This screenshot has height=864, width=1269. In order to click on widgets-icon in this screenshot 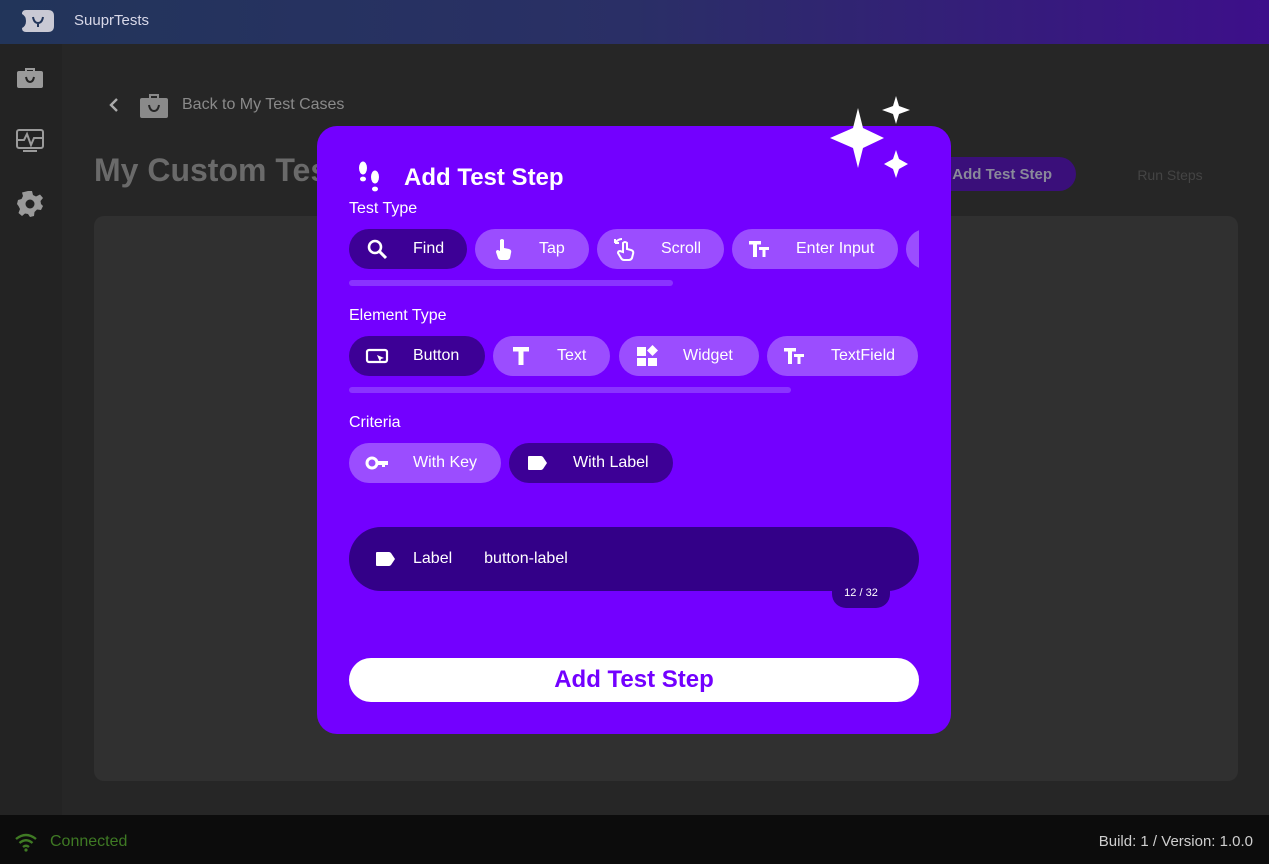, I will do `click(647, 355)`.